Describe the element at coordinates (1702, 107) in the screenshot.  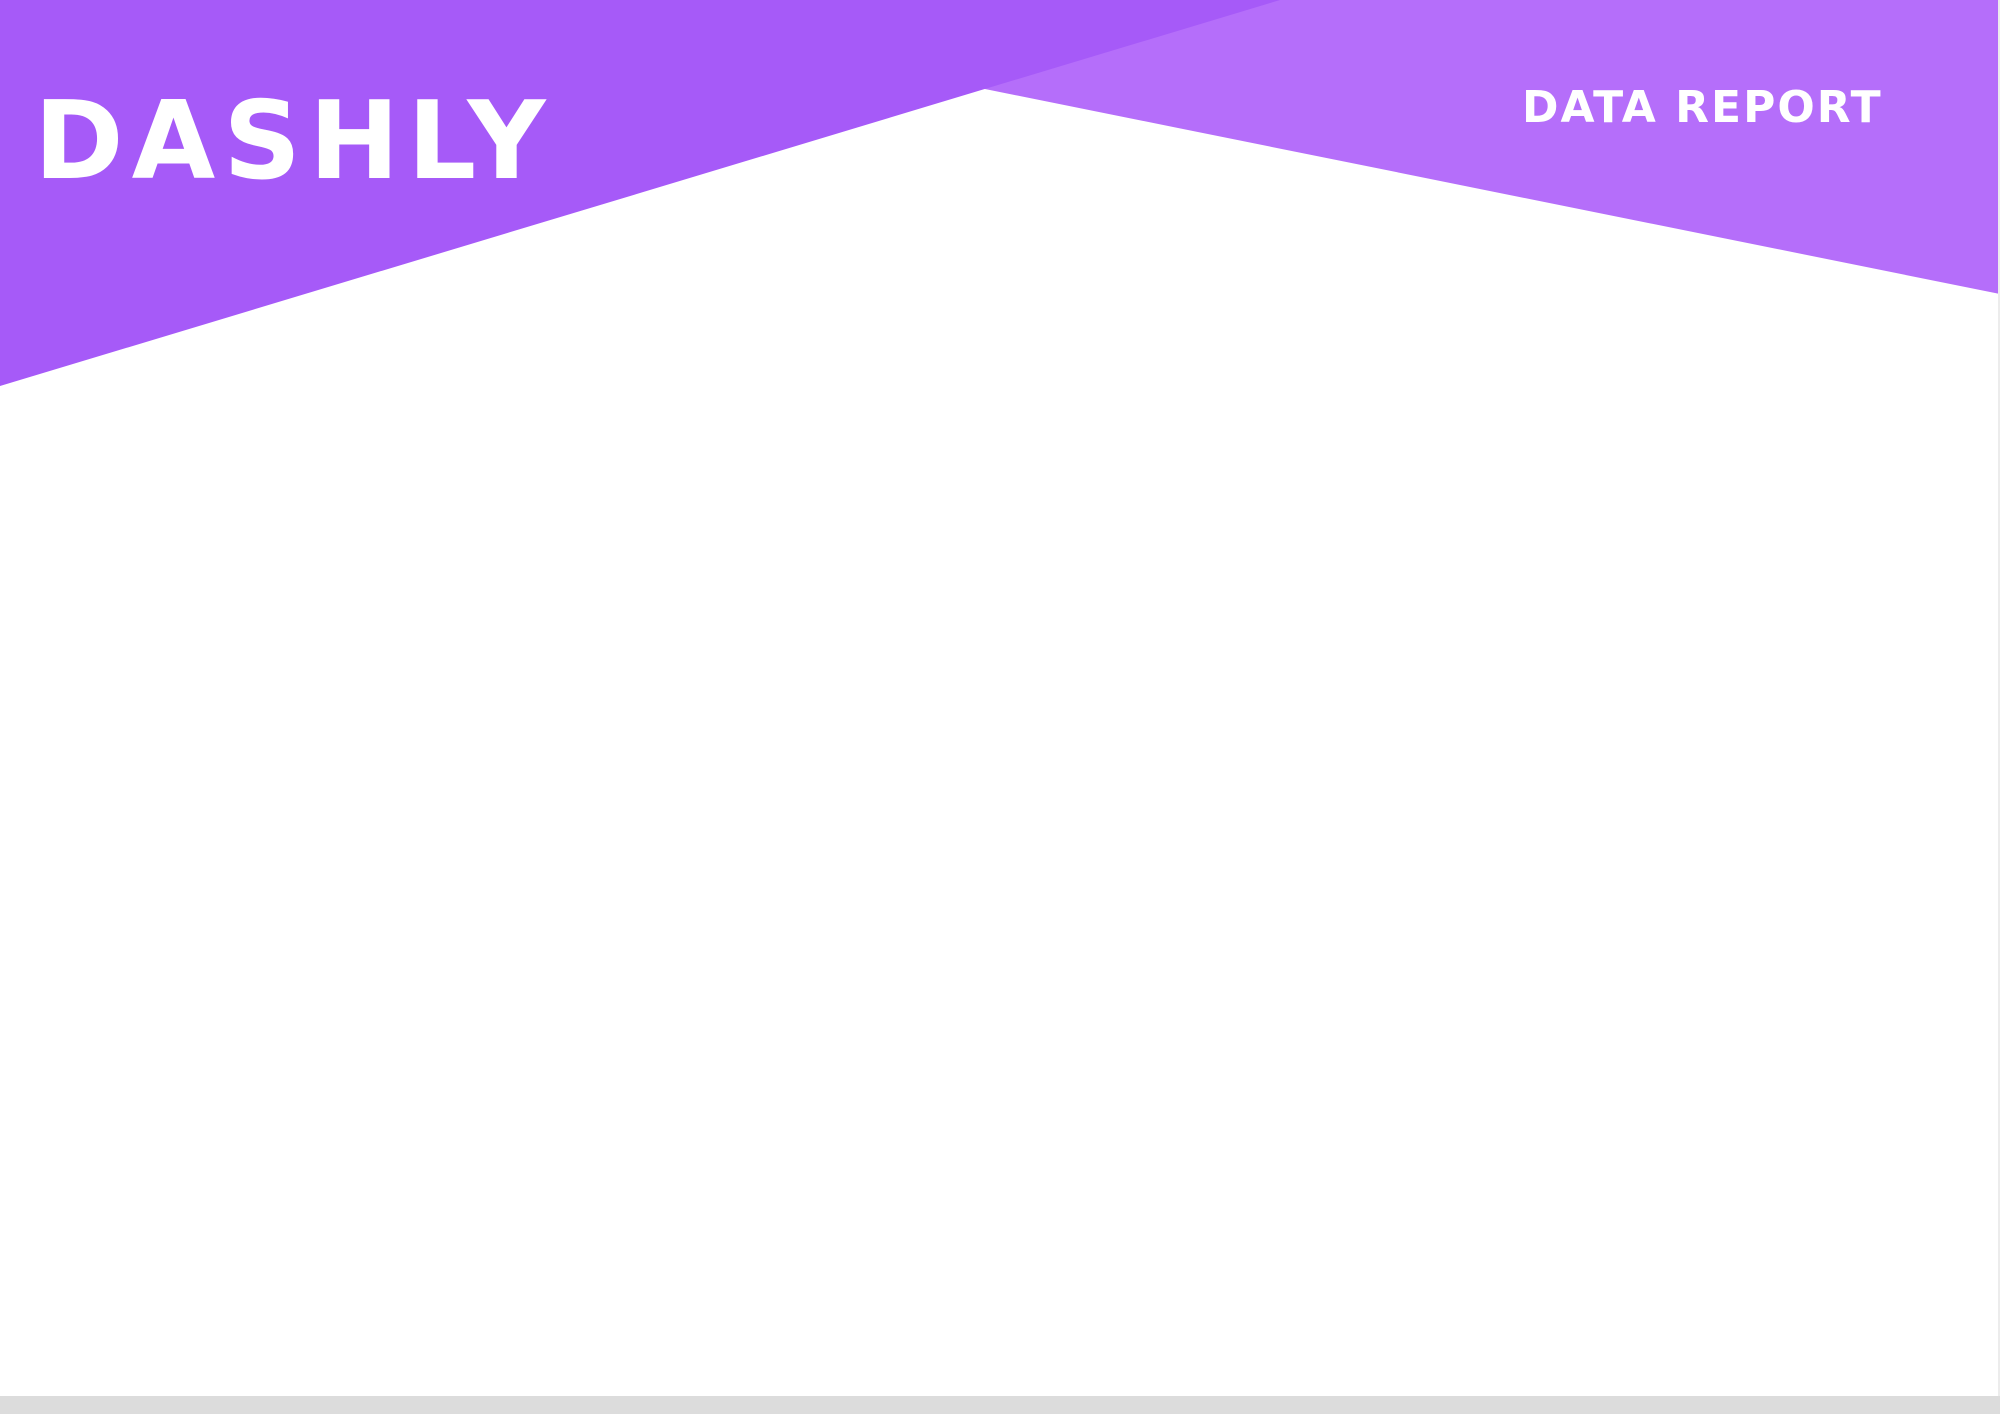
I see `report-title: DATA REPORT` at that location.